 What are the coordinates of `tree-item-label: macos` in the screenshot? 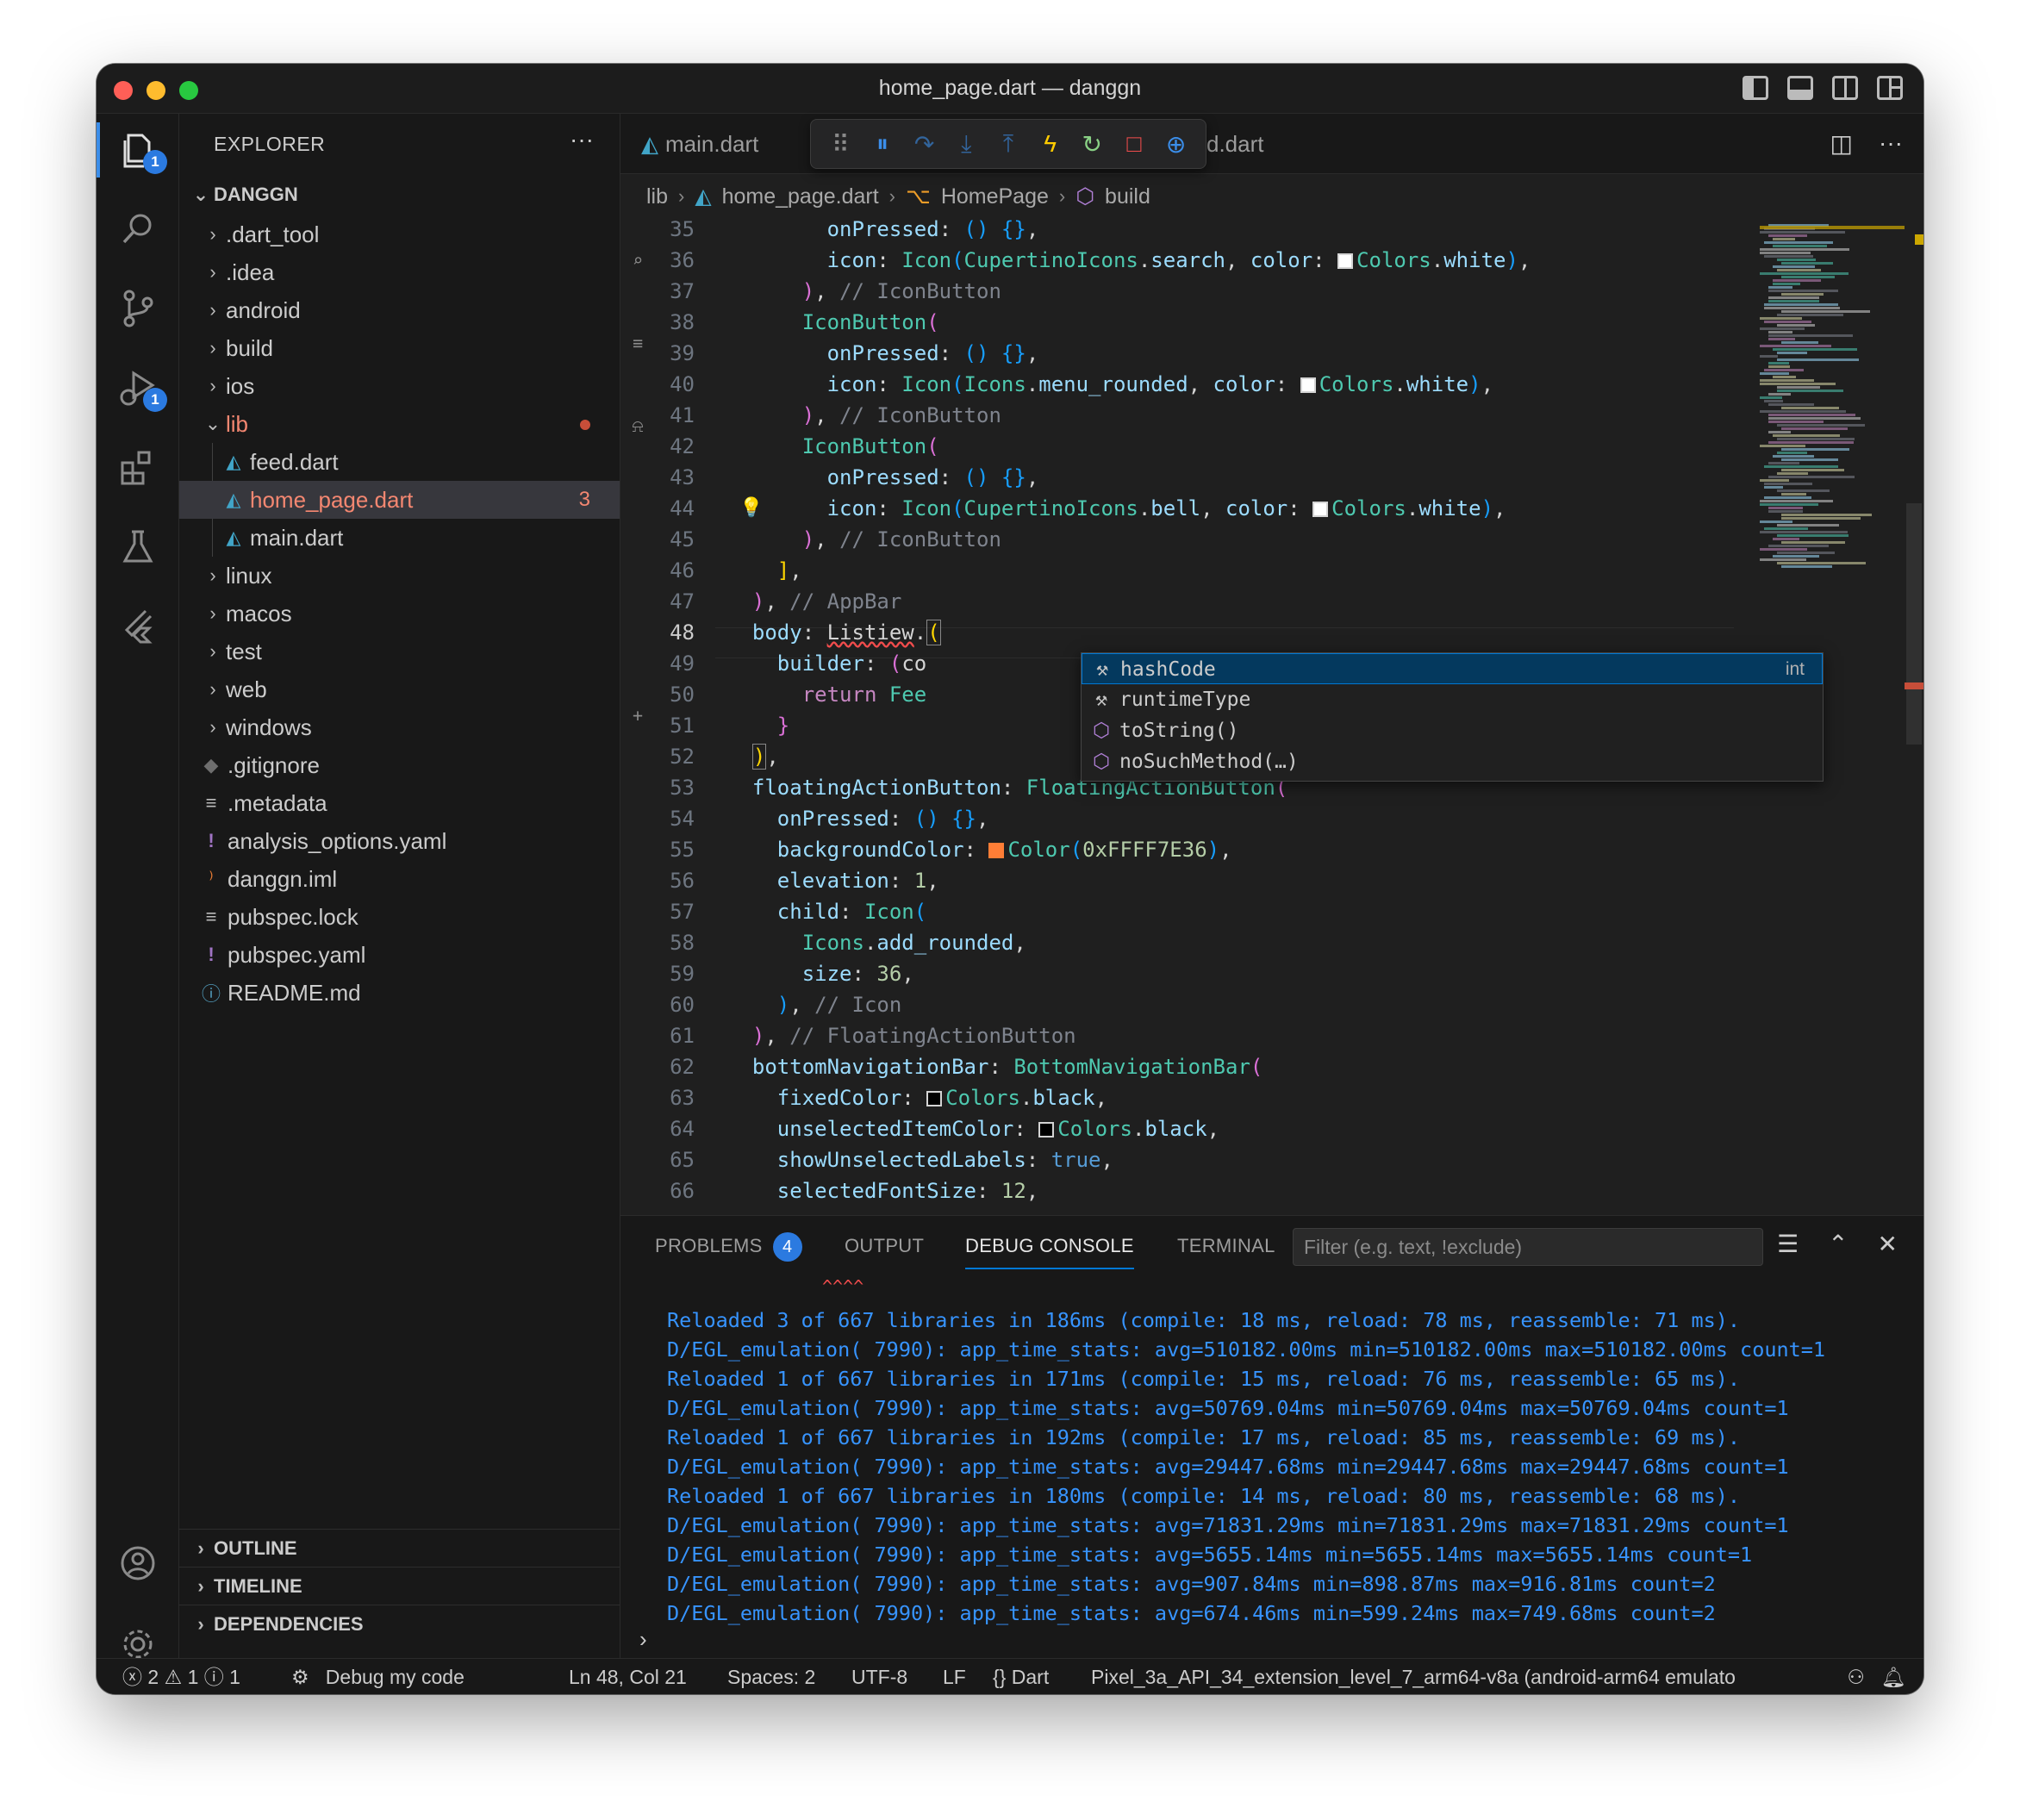 It's located at (259, 613).